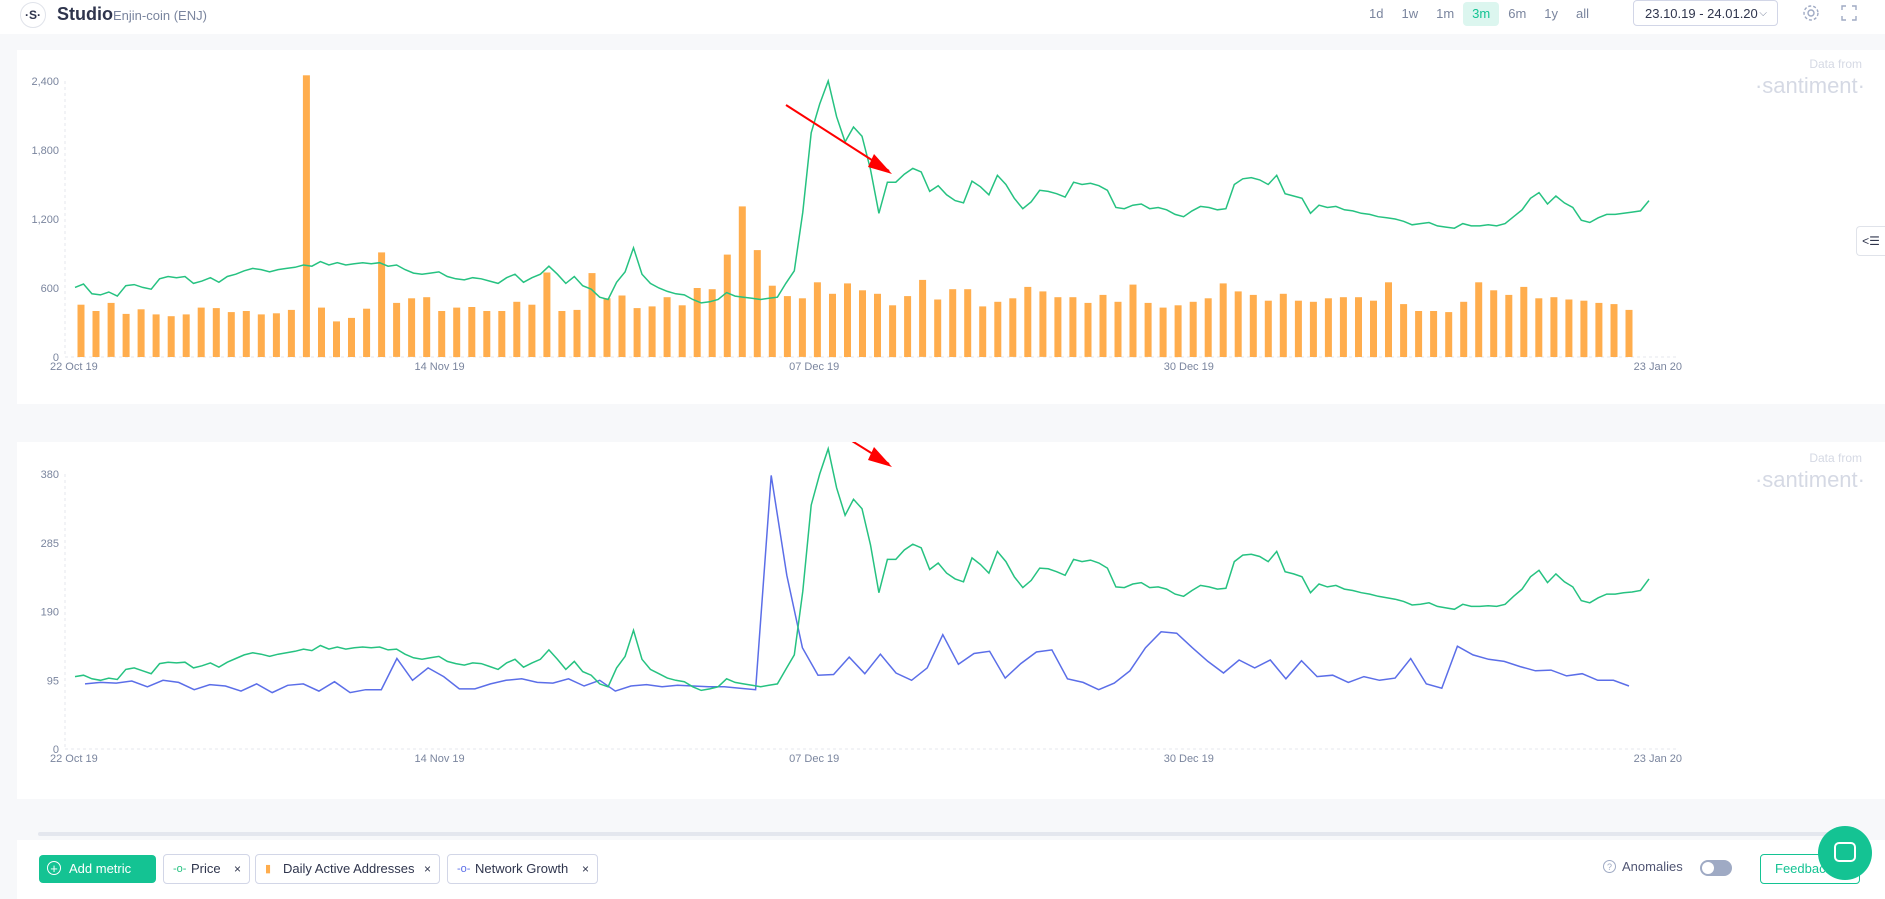  I want to click on range-all: all, so click(1582, 14).